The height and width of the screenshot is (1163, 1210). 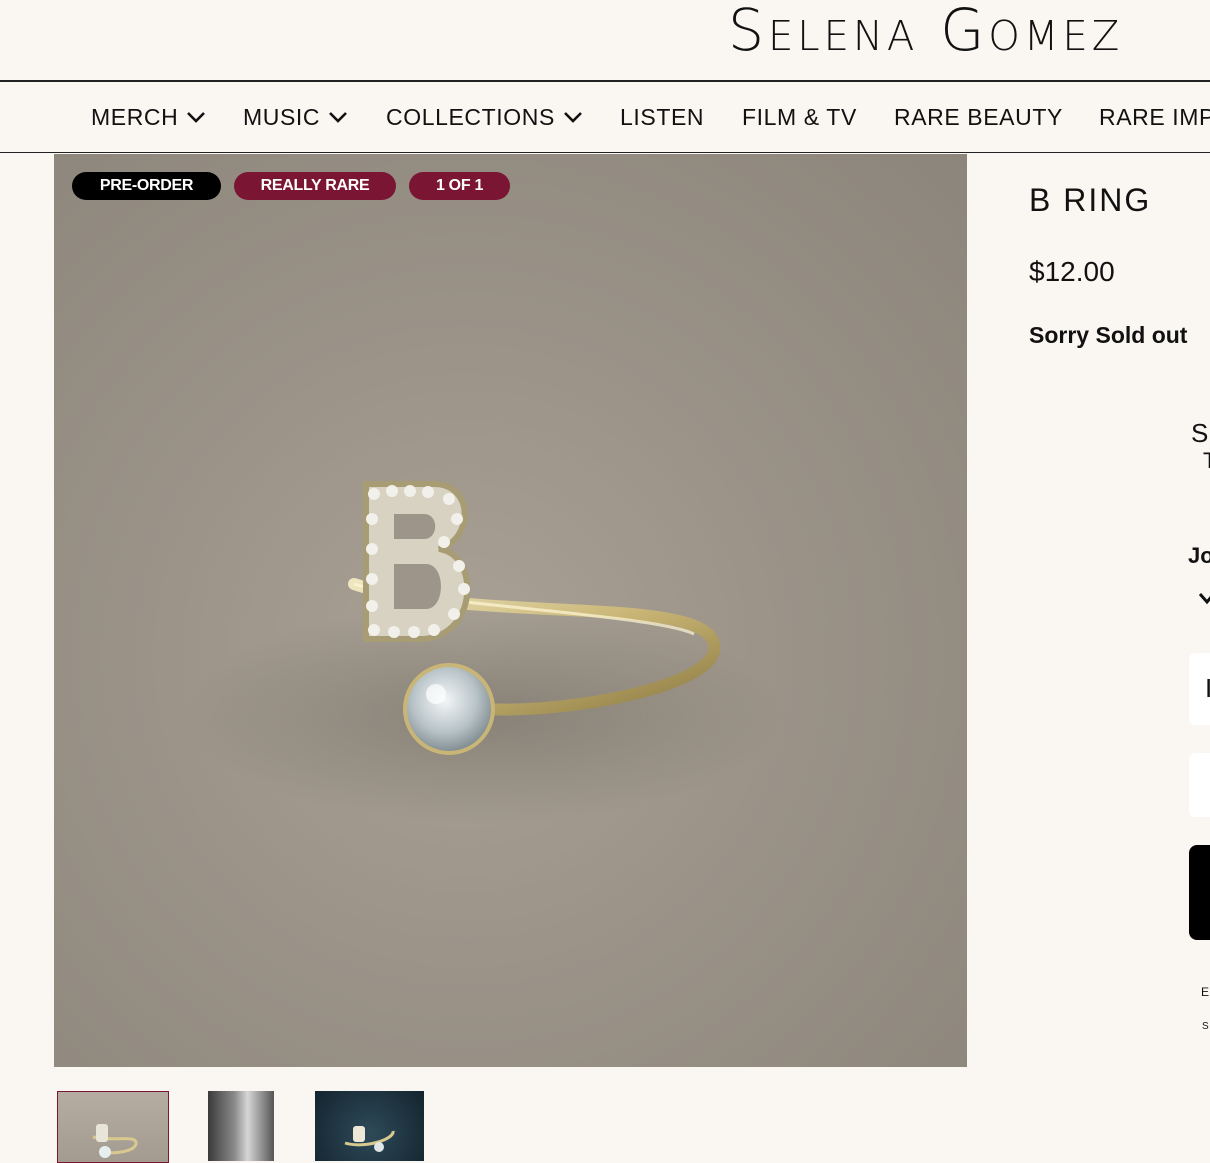 What do you see at coordinates (1205, 1026) in the screenshot?
I see `fine-print-2: S` at bounding box center [1205, 1026].